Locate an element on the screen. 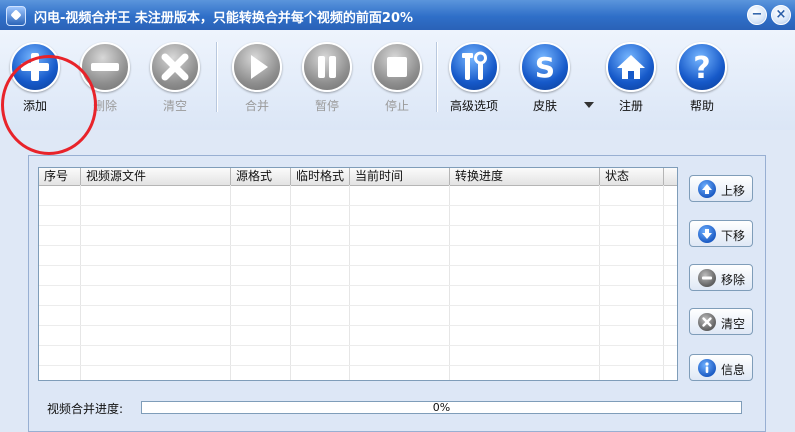 The width and height of the screenshot is (795, 432). stop-button: 停止 is located at coordinates (397, 80).